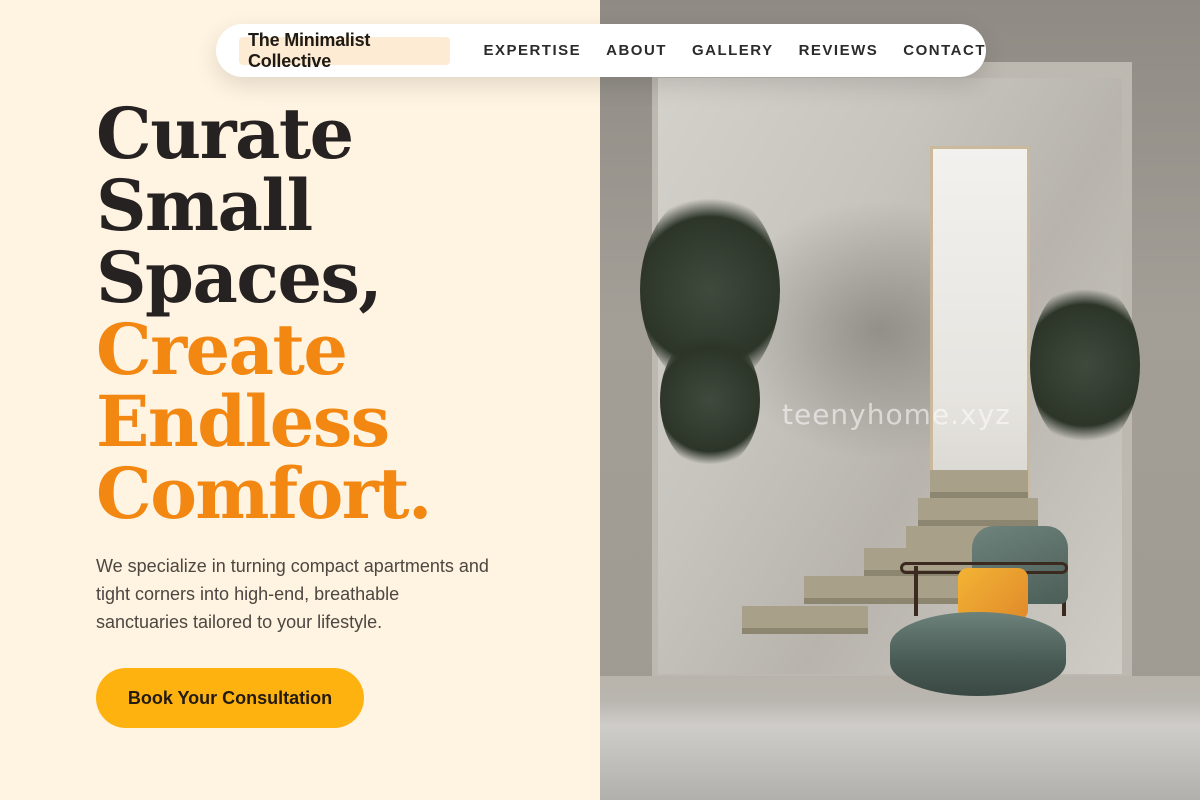 This screenshot has height=800, width=1200. What do you see at coordinates (239, 277) in the screenshot?
I see `headline-line: Spaces,` at bounding box center [239, 277].